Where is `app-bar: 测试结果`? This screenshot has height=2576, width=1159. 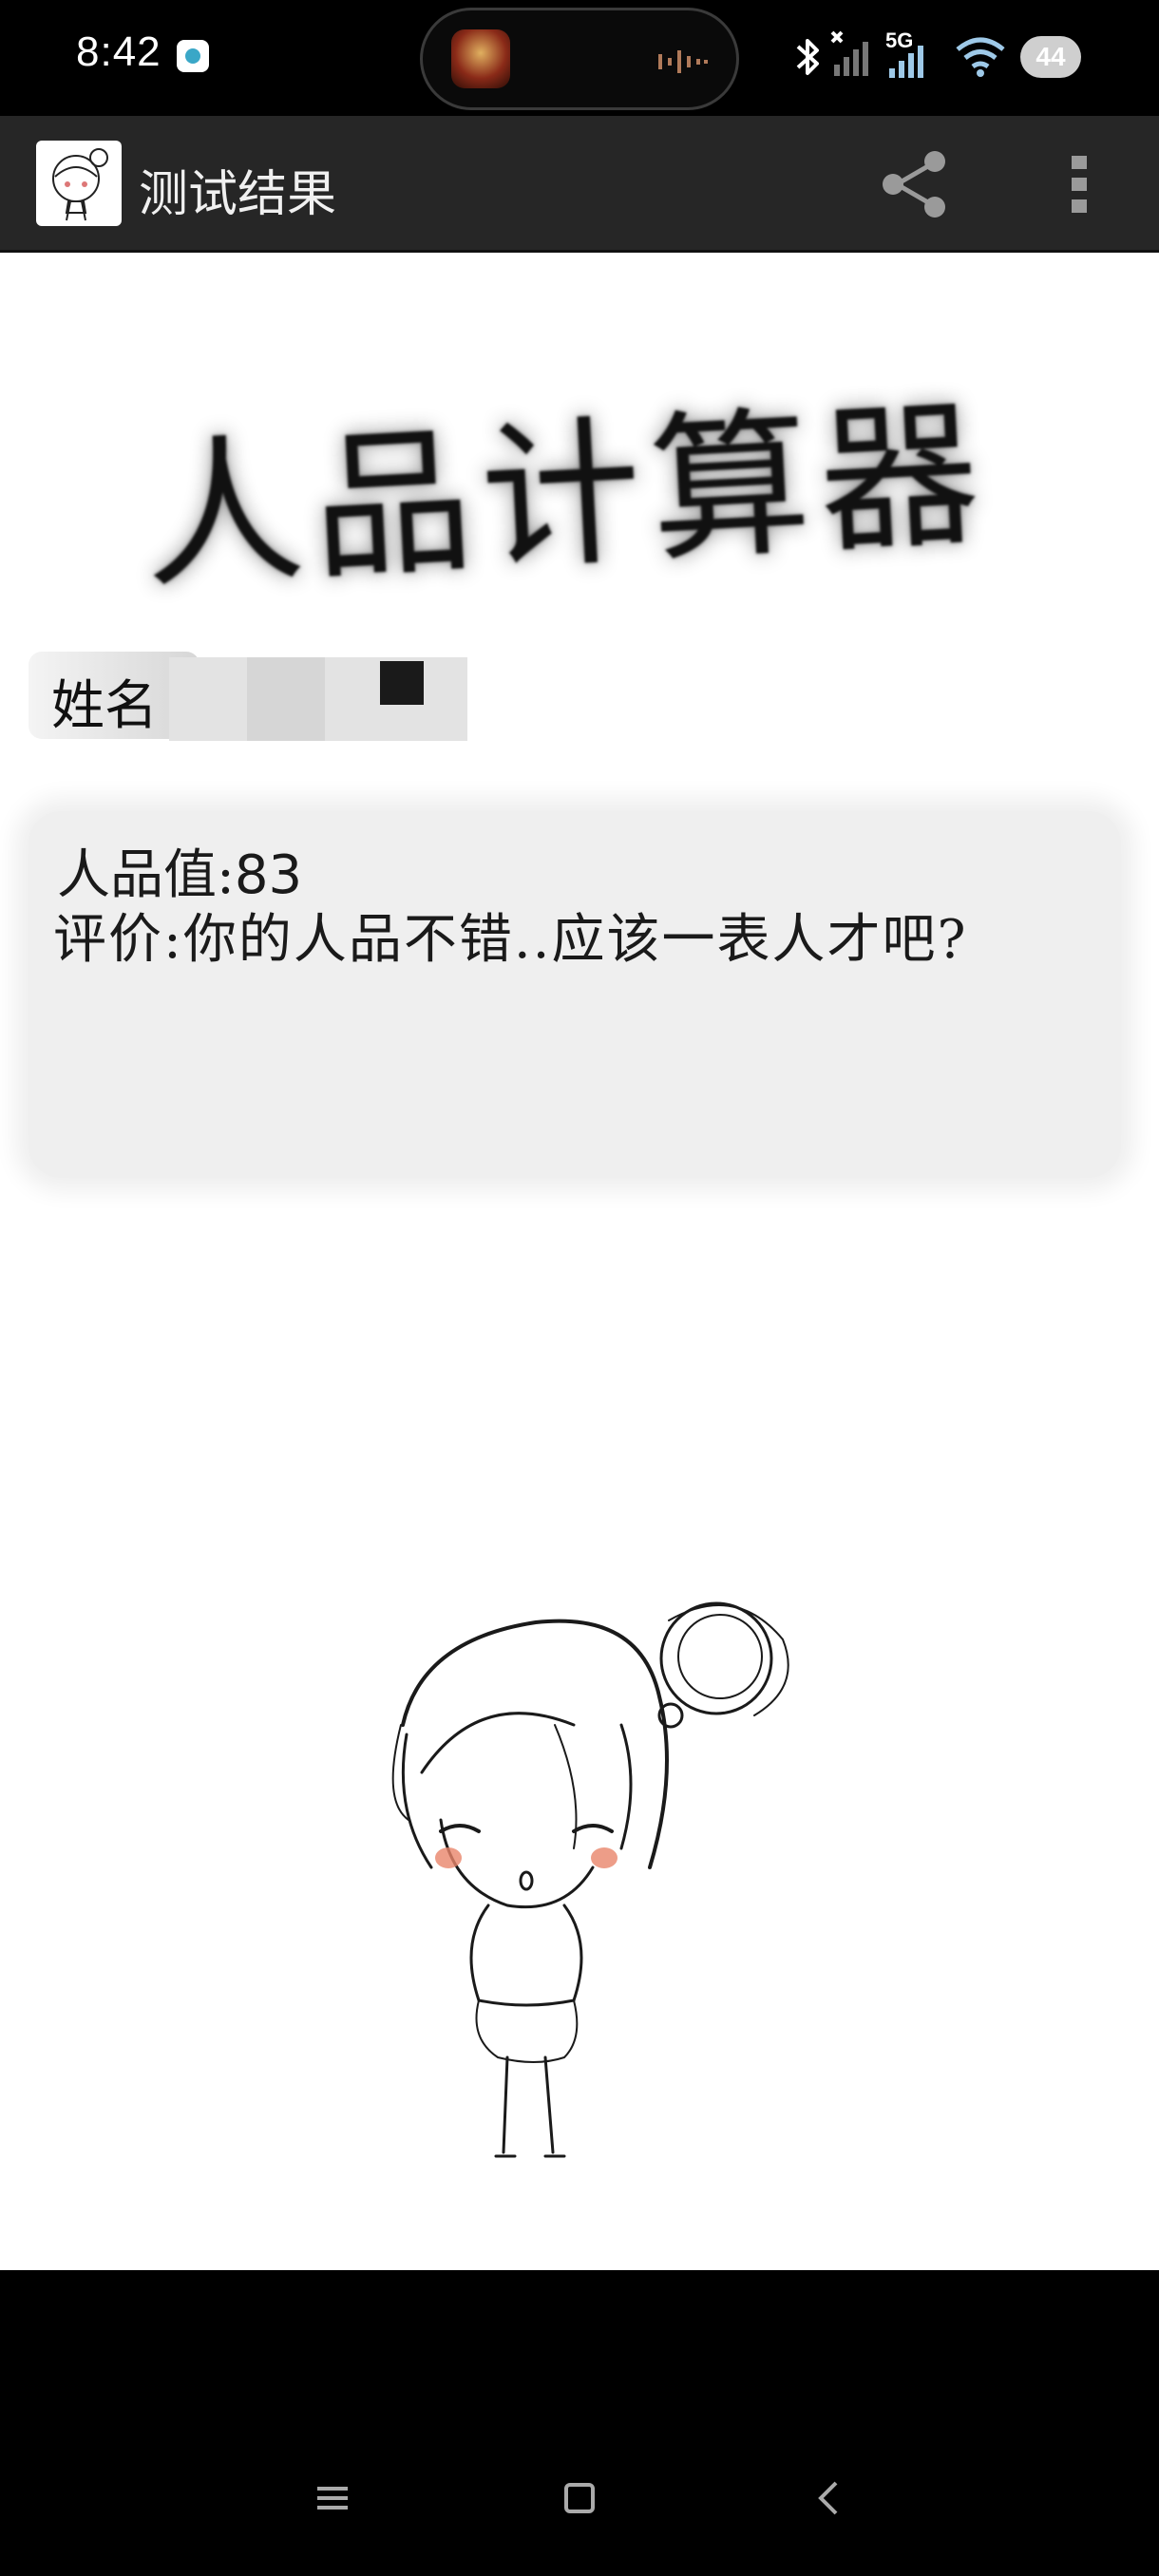 app-bar: 测试结果 is located at coordinates (579, 184).